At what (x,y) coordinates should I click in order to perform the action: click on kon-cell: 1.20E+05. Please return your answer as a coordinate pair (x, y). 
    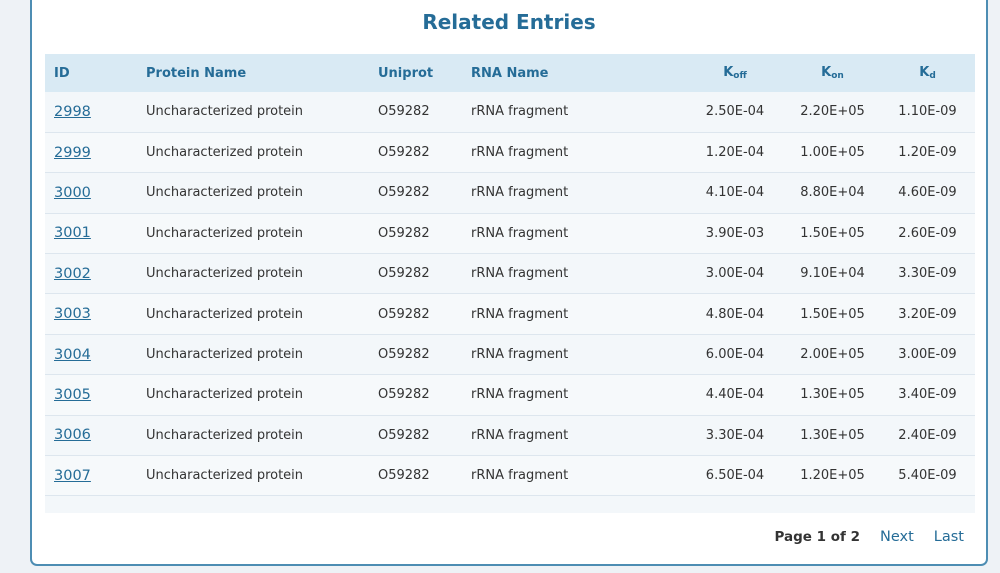
    Looking at the image, I should click on (832, 476).